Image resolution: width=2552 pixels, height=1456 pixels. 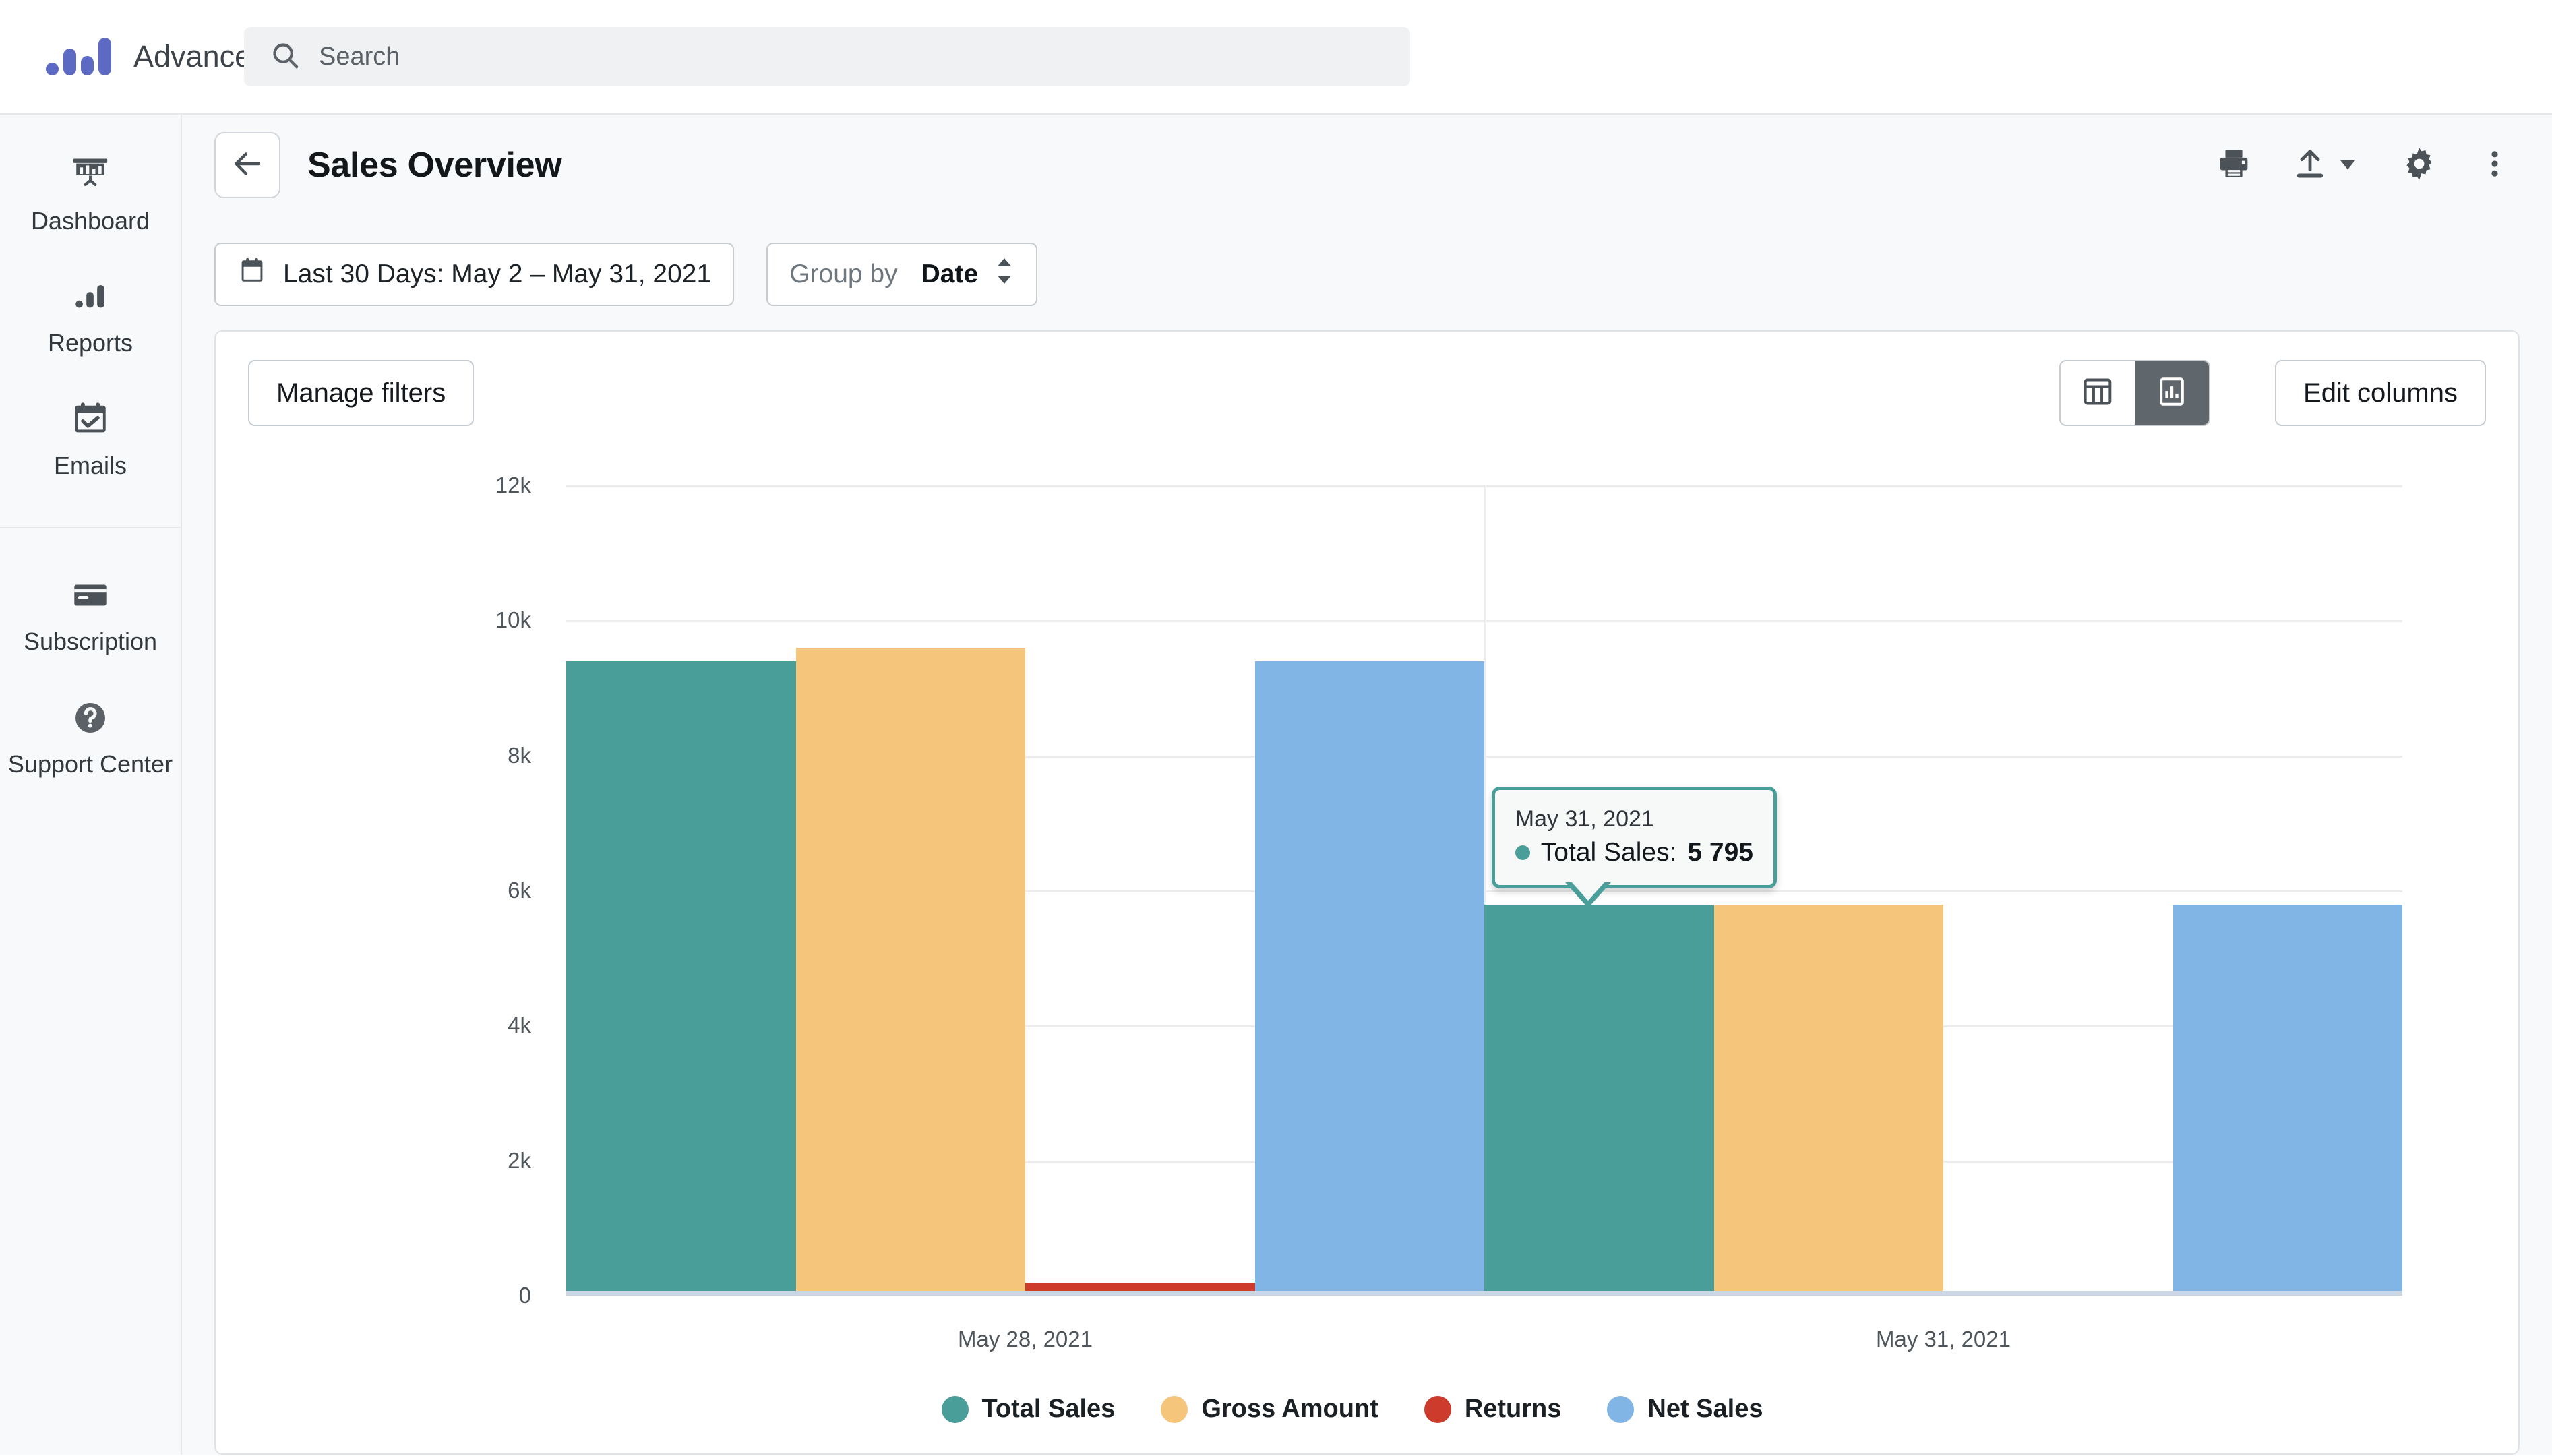 I want to click on y-axis-tick-label: 6k, so click(x=519, y=890).